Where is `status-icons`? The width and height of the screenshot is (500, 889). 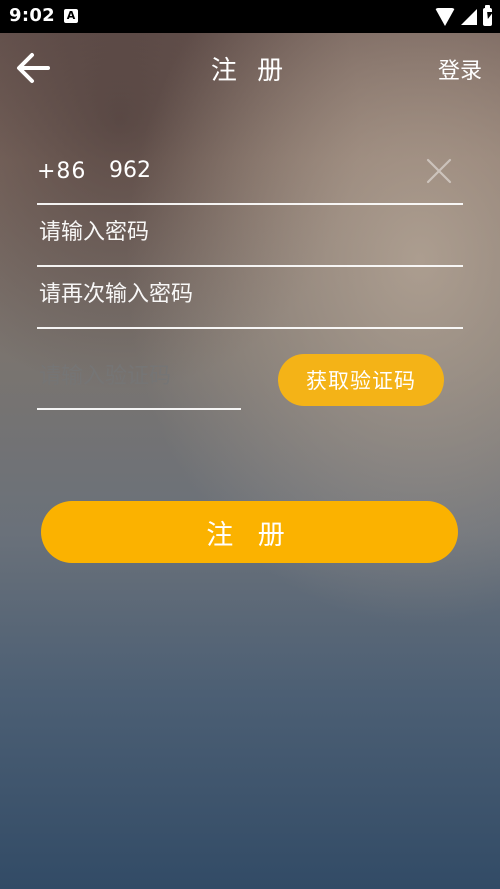
status-icons is located at coordinates (463, 16).